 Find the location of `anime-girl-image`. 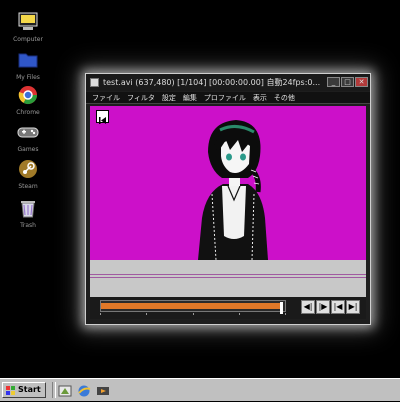

anime-girl-image is located at coordinates (233, 190).